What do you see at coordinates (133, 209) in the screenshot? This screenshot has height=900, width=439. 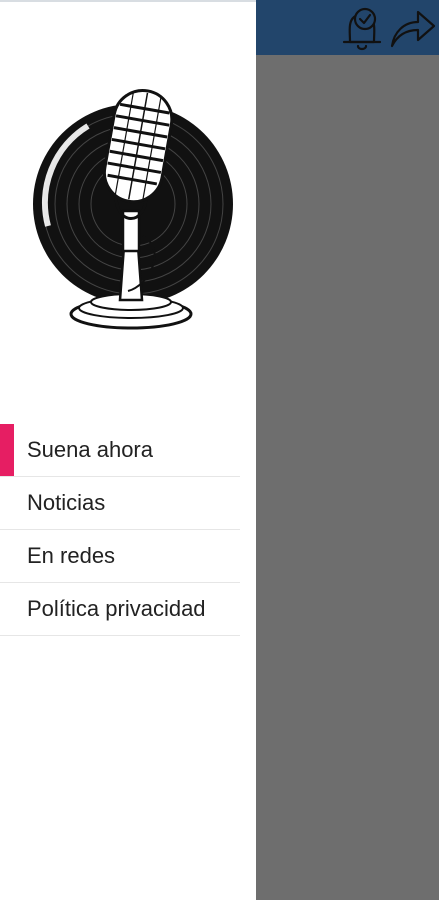 I see `microphone-vinyl-logo` at bounding box center [133, 209].